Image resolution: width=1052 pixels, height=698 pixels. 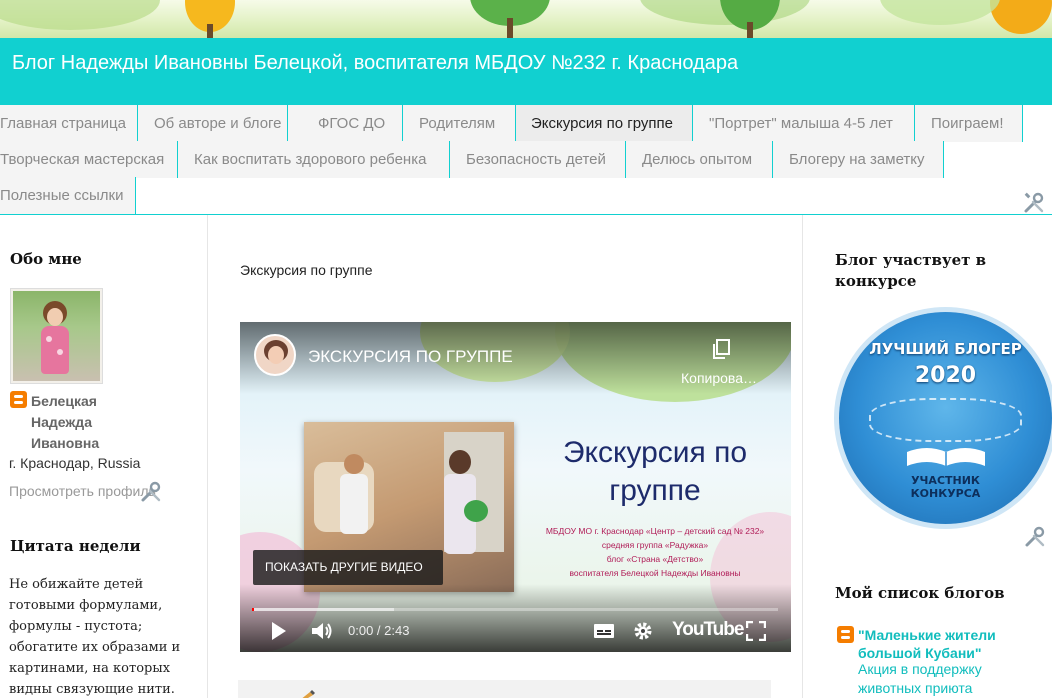 I want to click on caption-line4: воспитателя Белецкой Надежды Ивановны, so click(x=655, y=573).